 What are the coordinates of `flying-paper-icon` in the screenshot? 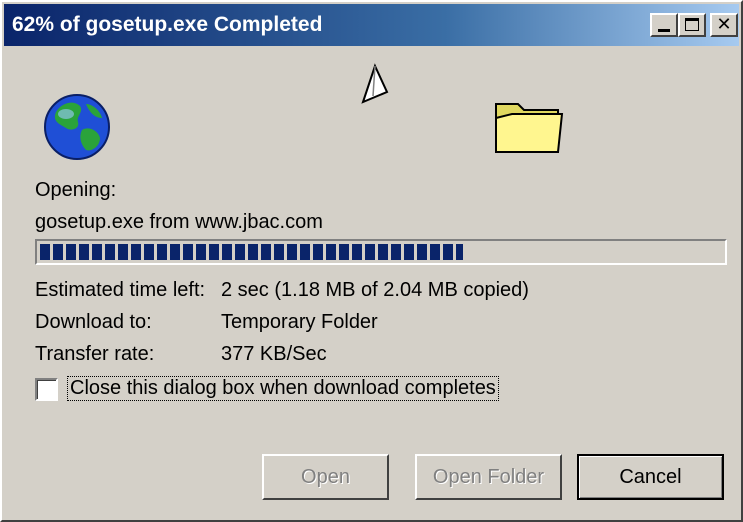 It's located at (375, 83).